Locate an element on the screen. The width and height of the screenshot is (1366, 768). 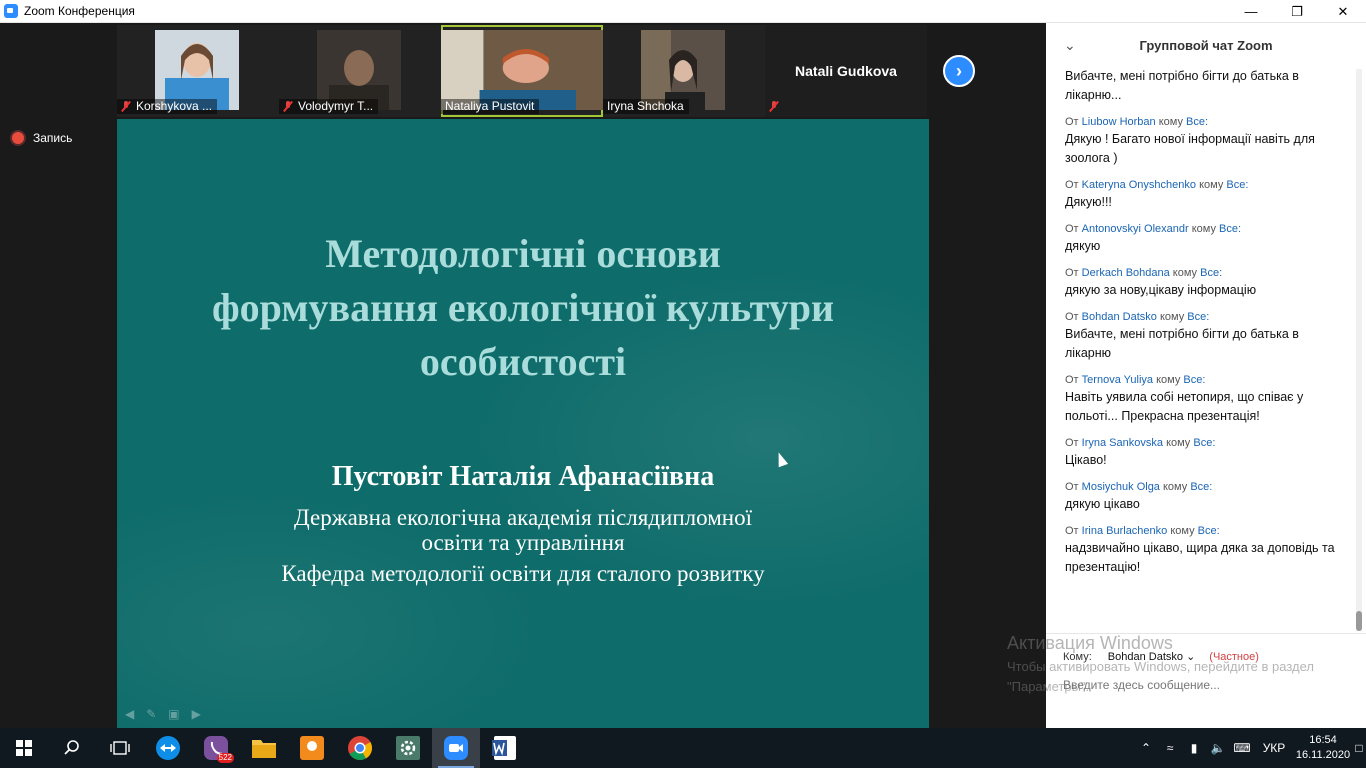
mic-muted-icon is located at coordinates (126, 106).